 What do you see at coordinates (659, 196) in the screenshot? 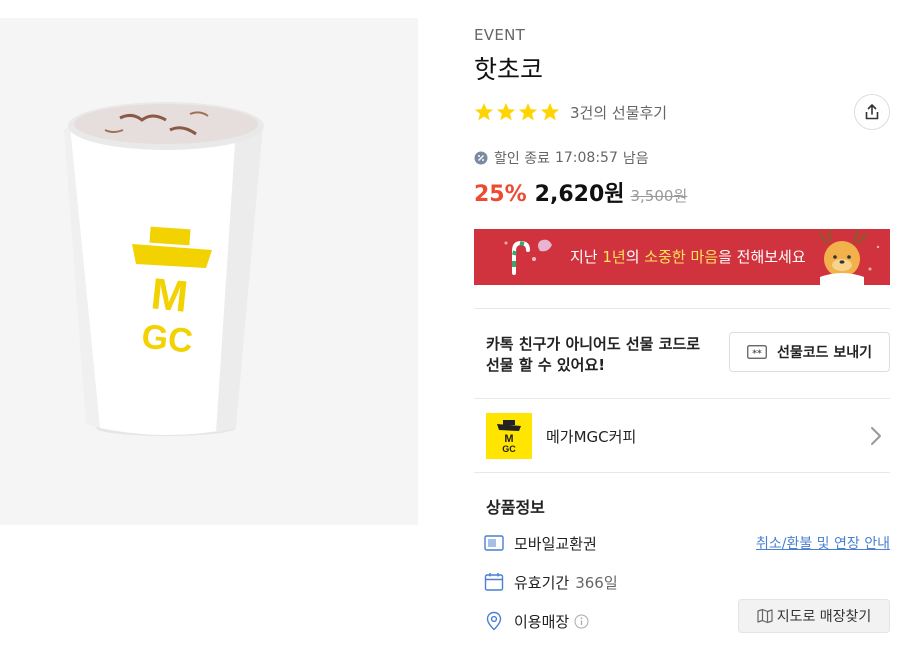
I see `original-price: 3,500원` at bounding box center [659, 196].